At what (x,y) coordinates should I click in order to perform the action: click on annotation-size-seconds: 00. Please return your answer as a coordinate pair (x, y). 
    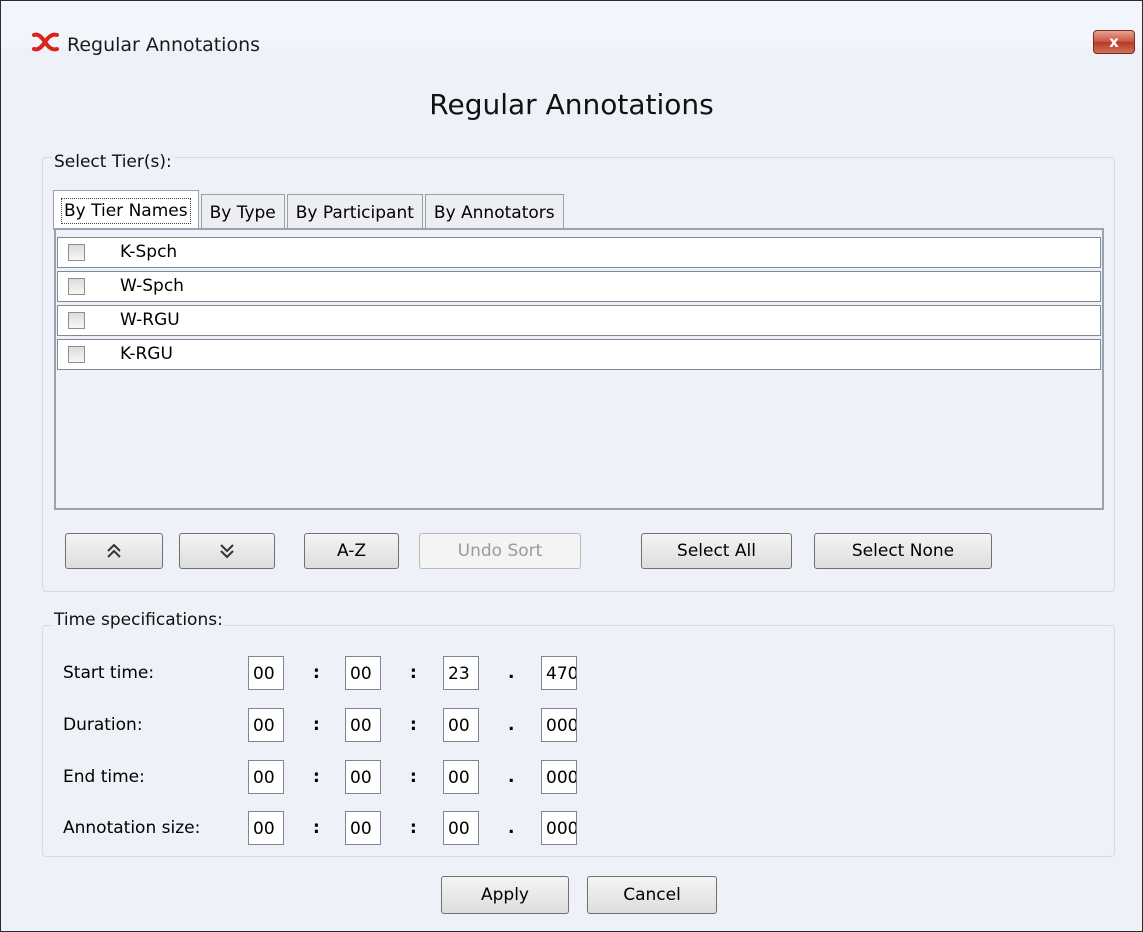
    Looking at the image, I should click on (461, 828).